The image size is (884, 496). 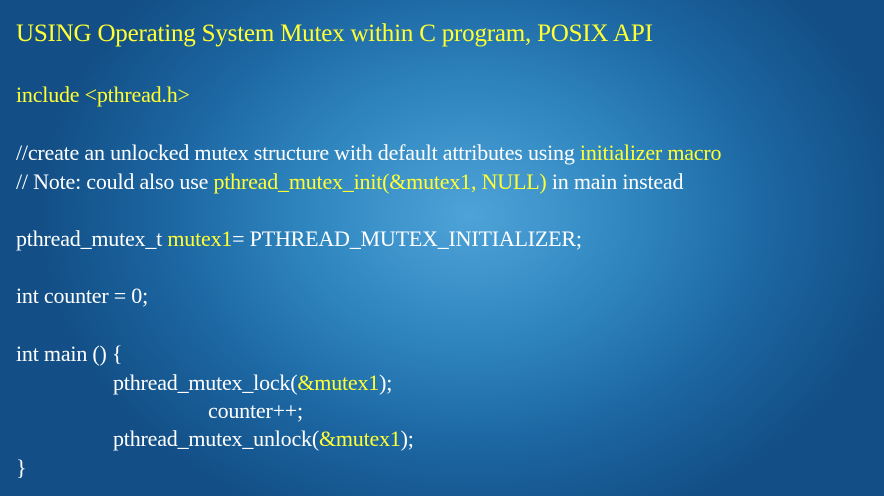 I want to click on lock-call: pthread_mutex_lock(&mutex1);, so click(x=252, y=383).